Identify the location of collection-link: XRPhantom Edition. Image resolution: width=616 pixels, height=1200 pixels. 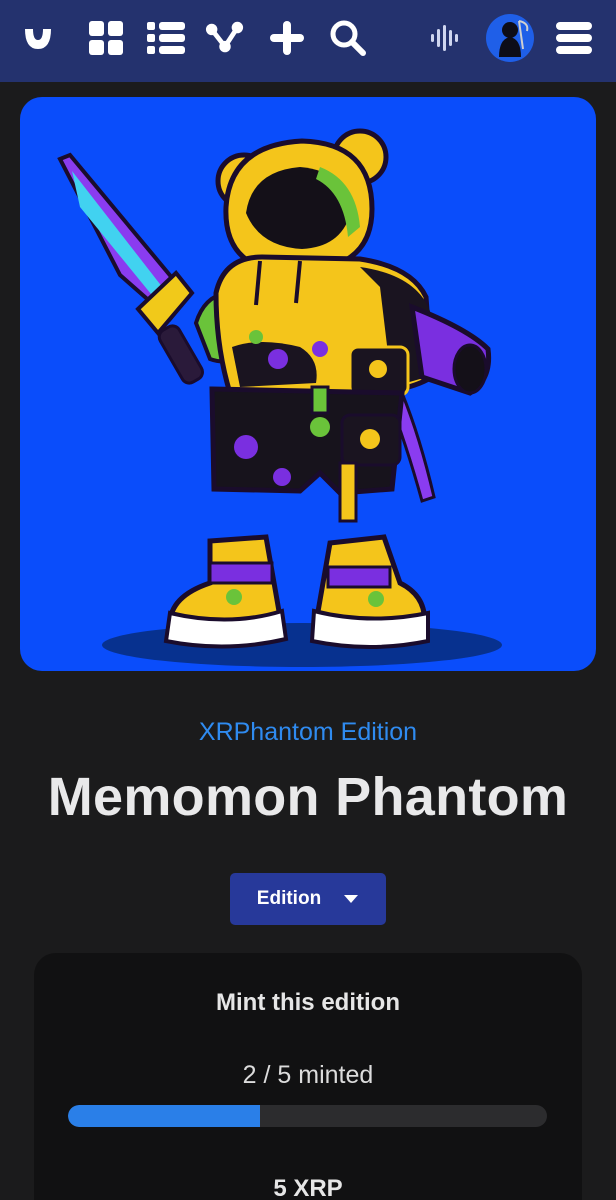
(308, 732).